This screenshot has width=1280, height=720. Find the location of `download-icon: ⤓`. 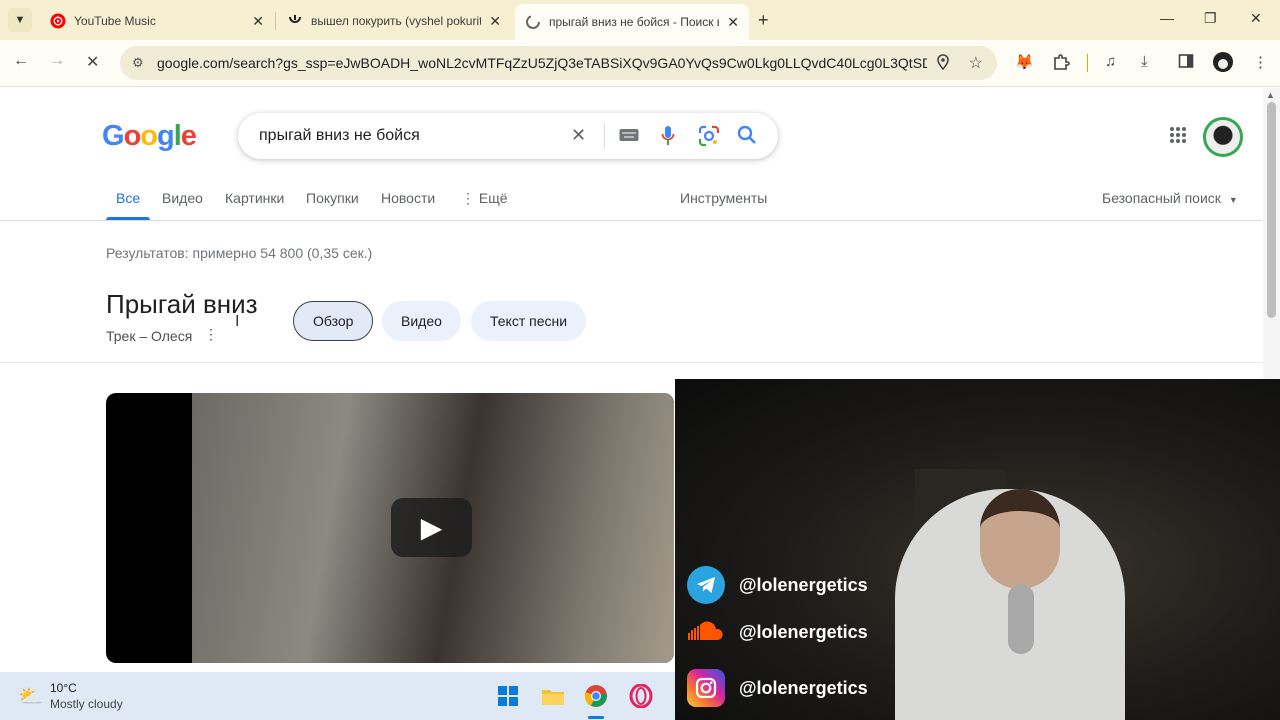

download-icon: ⤓ is located at coordinates (1144, 61).